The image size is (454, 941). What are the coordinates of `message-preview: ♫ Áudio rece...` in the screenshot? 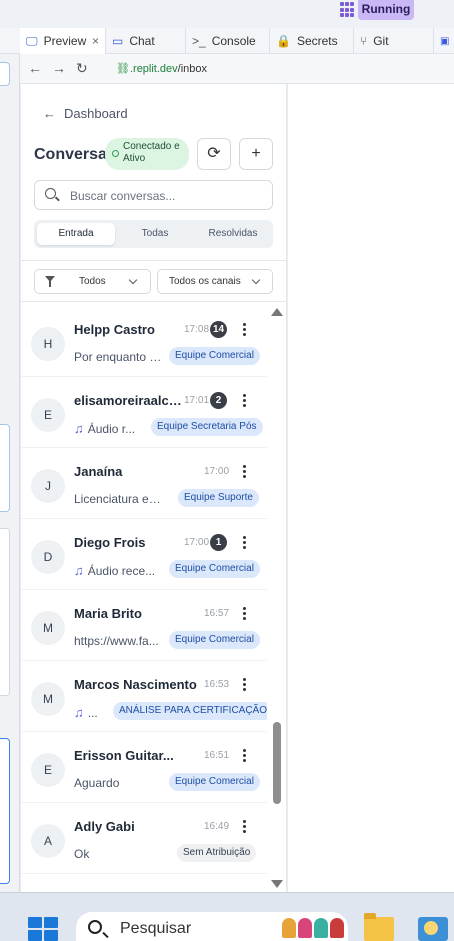 It's located at (115, 570).